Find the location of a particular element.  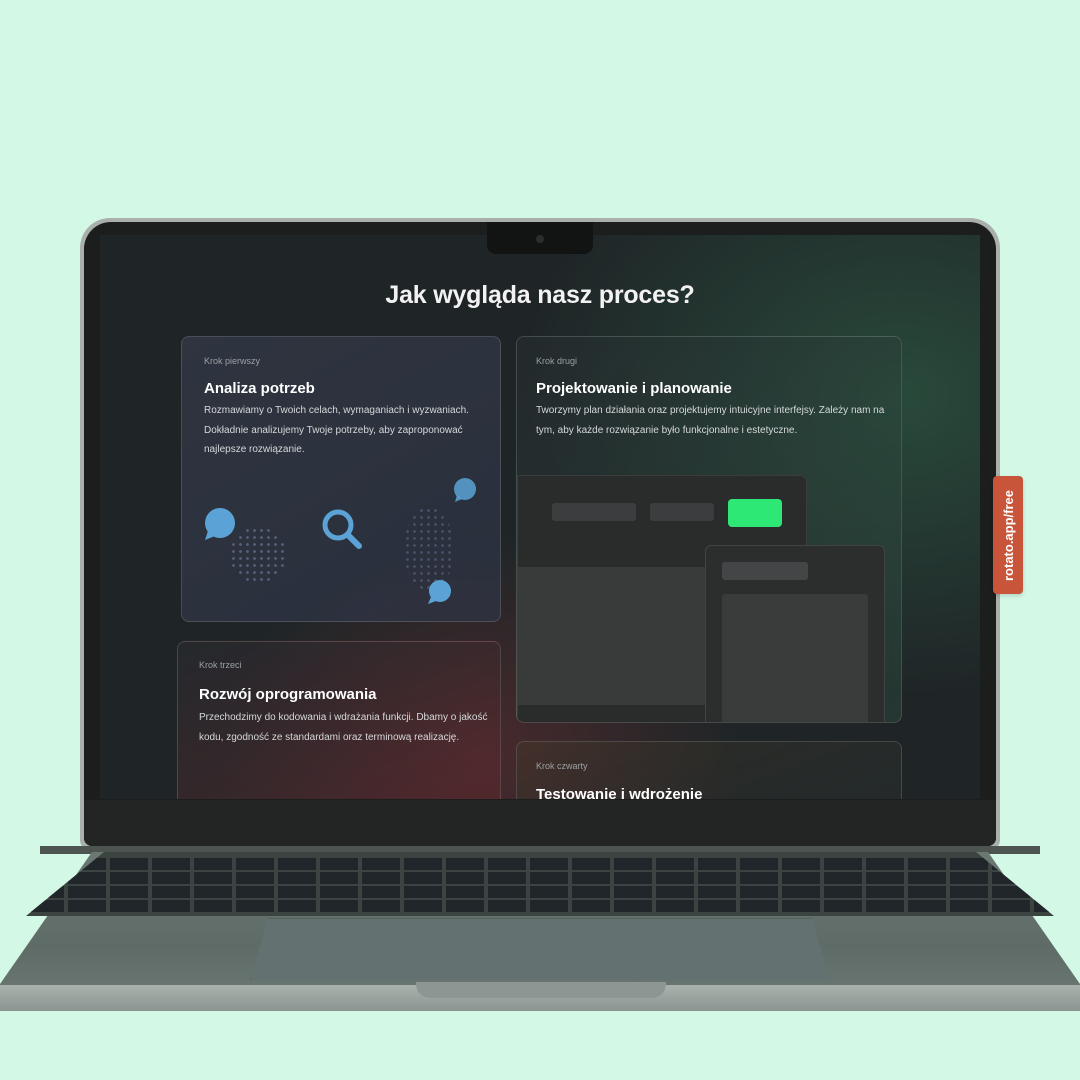

card-title: Rozwój oprogramowania is located at coordinates (288, 694).